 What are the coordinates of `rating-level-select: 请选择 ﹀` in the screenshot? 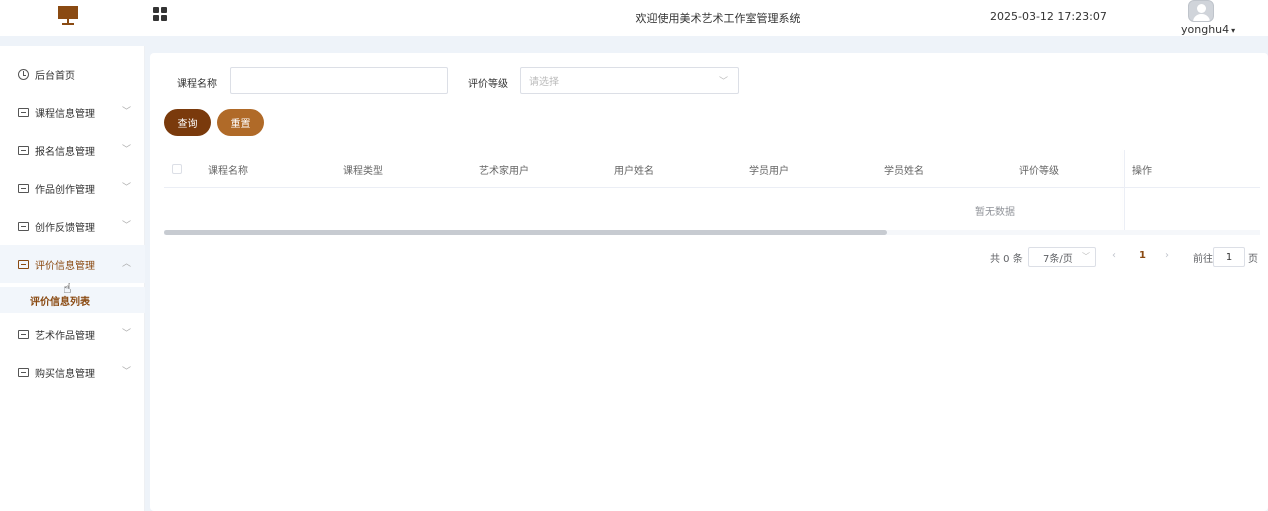 It's located at (629, 80).